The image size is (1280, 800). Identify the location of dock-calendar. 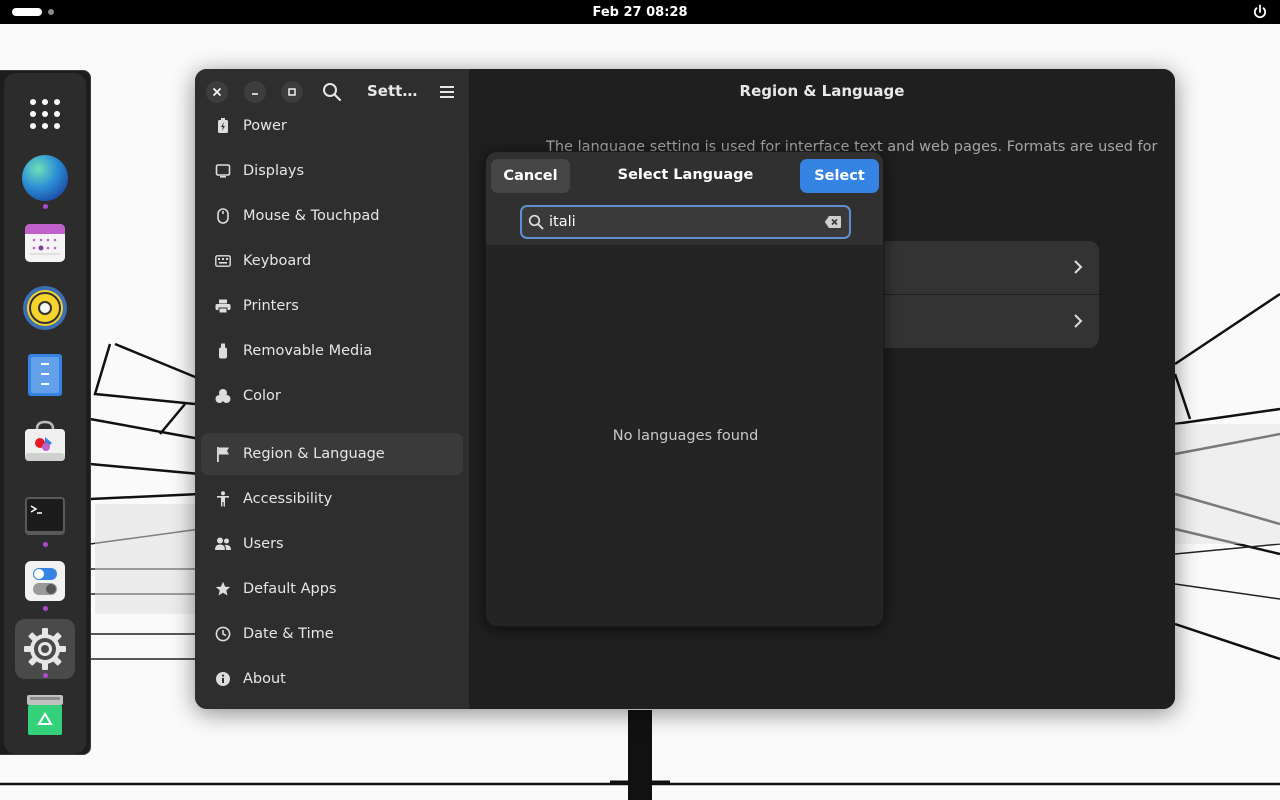
(45, 243).